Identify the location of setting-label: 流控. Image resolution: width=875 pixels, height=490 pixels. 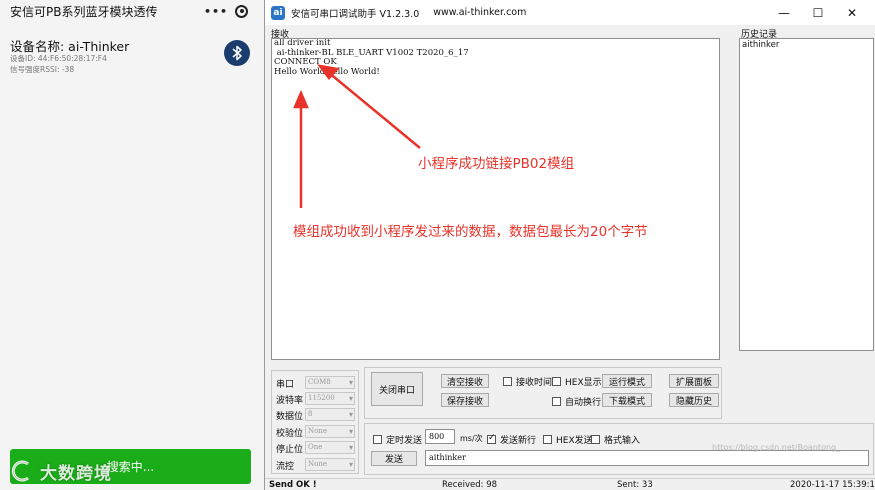
(285, 467).